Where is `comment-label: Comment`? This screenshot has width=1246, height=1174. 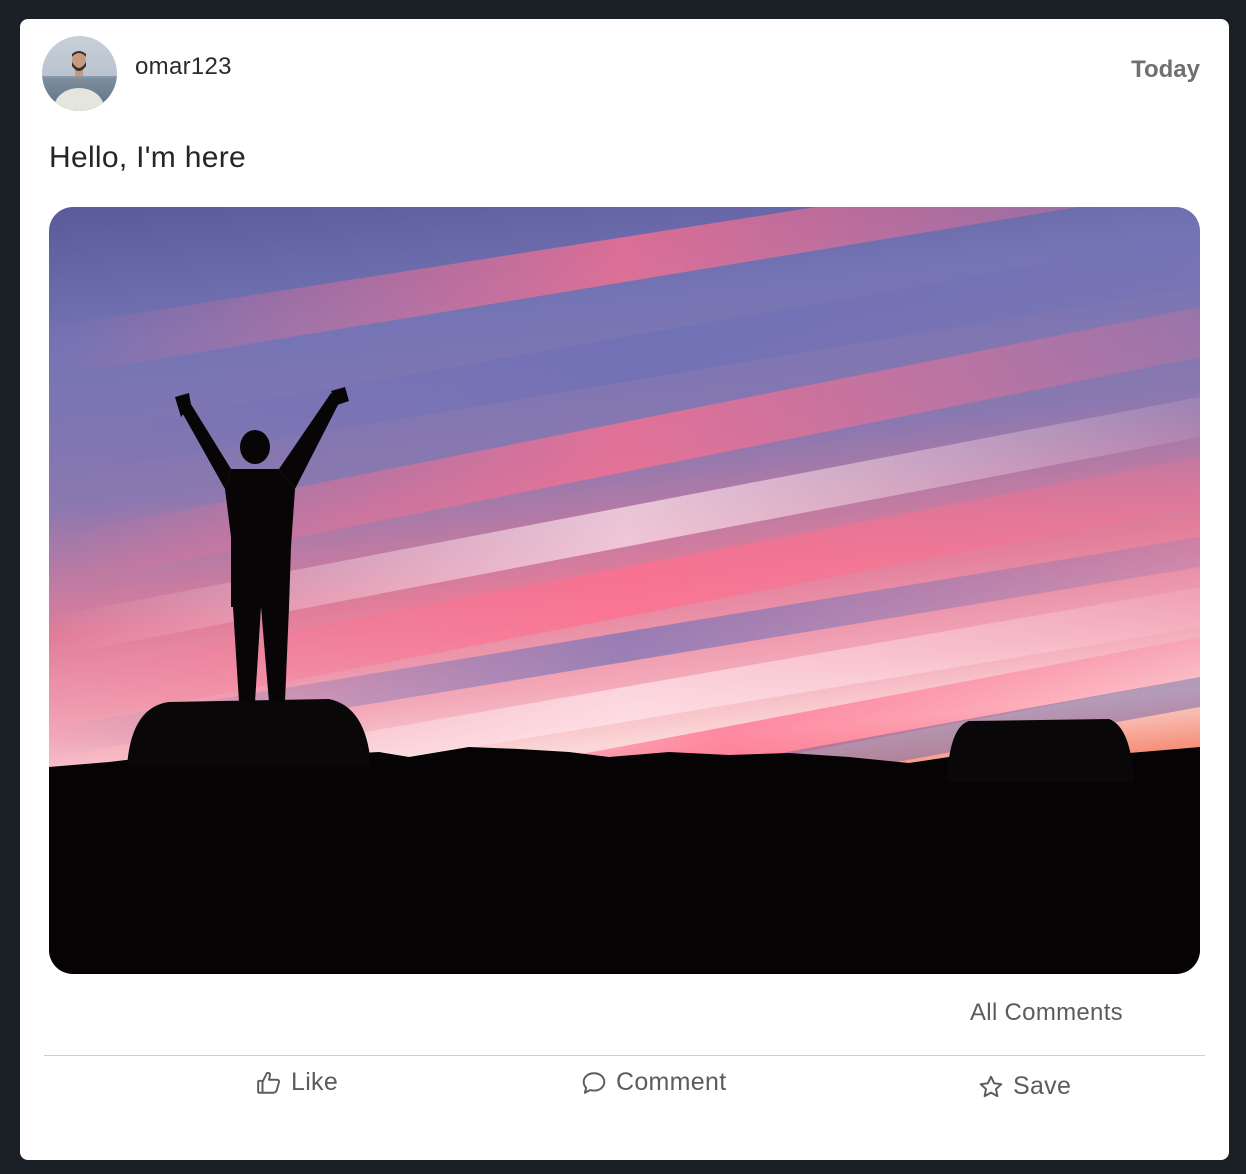
comment-label: Comment is located at coordinates (671, 1082).